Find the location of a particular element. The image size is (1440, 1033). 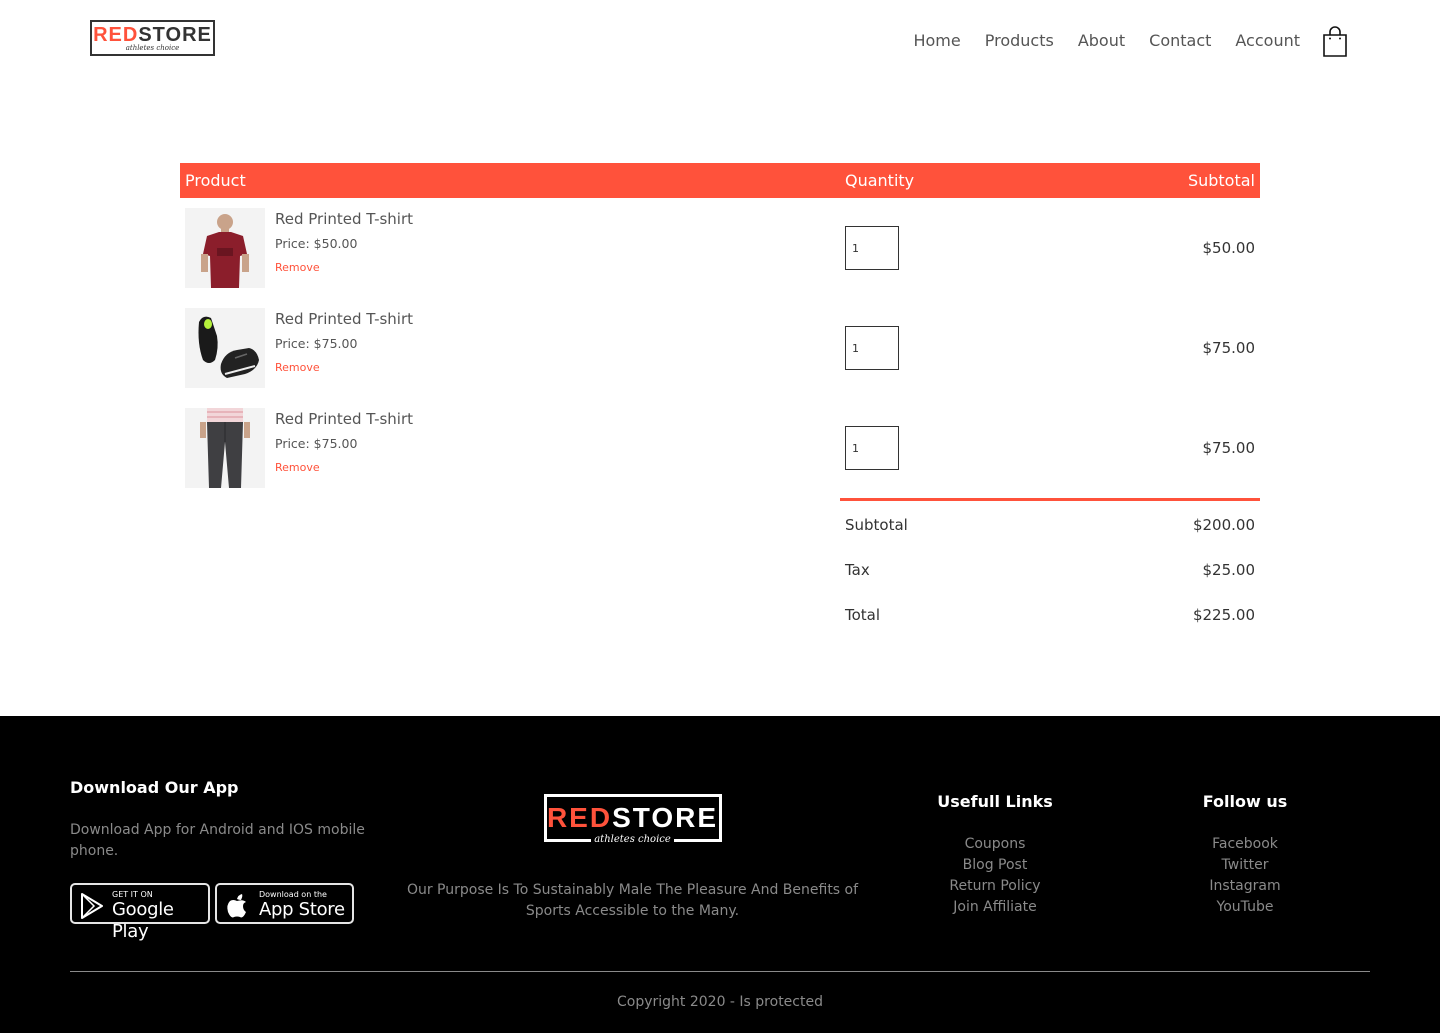

footer-app-title: Download Our App is located at coordinates (154, 787).